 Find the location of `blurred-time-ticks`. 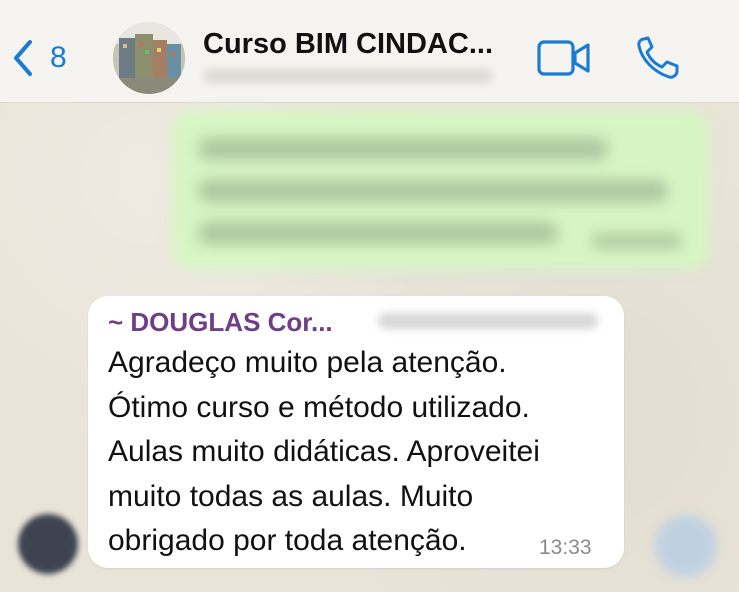

blurred-time-ticks is located at coordinates (637, 241).